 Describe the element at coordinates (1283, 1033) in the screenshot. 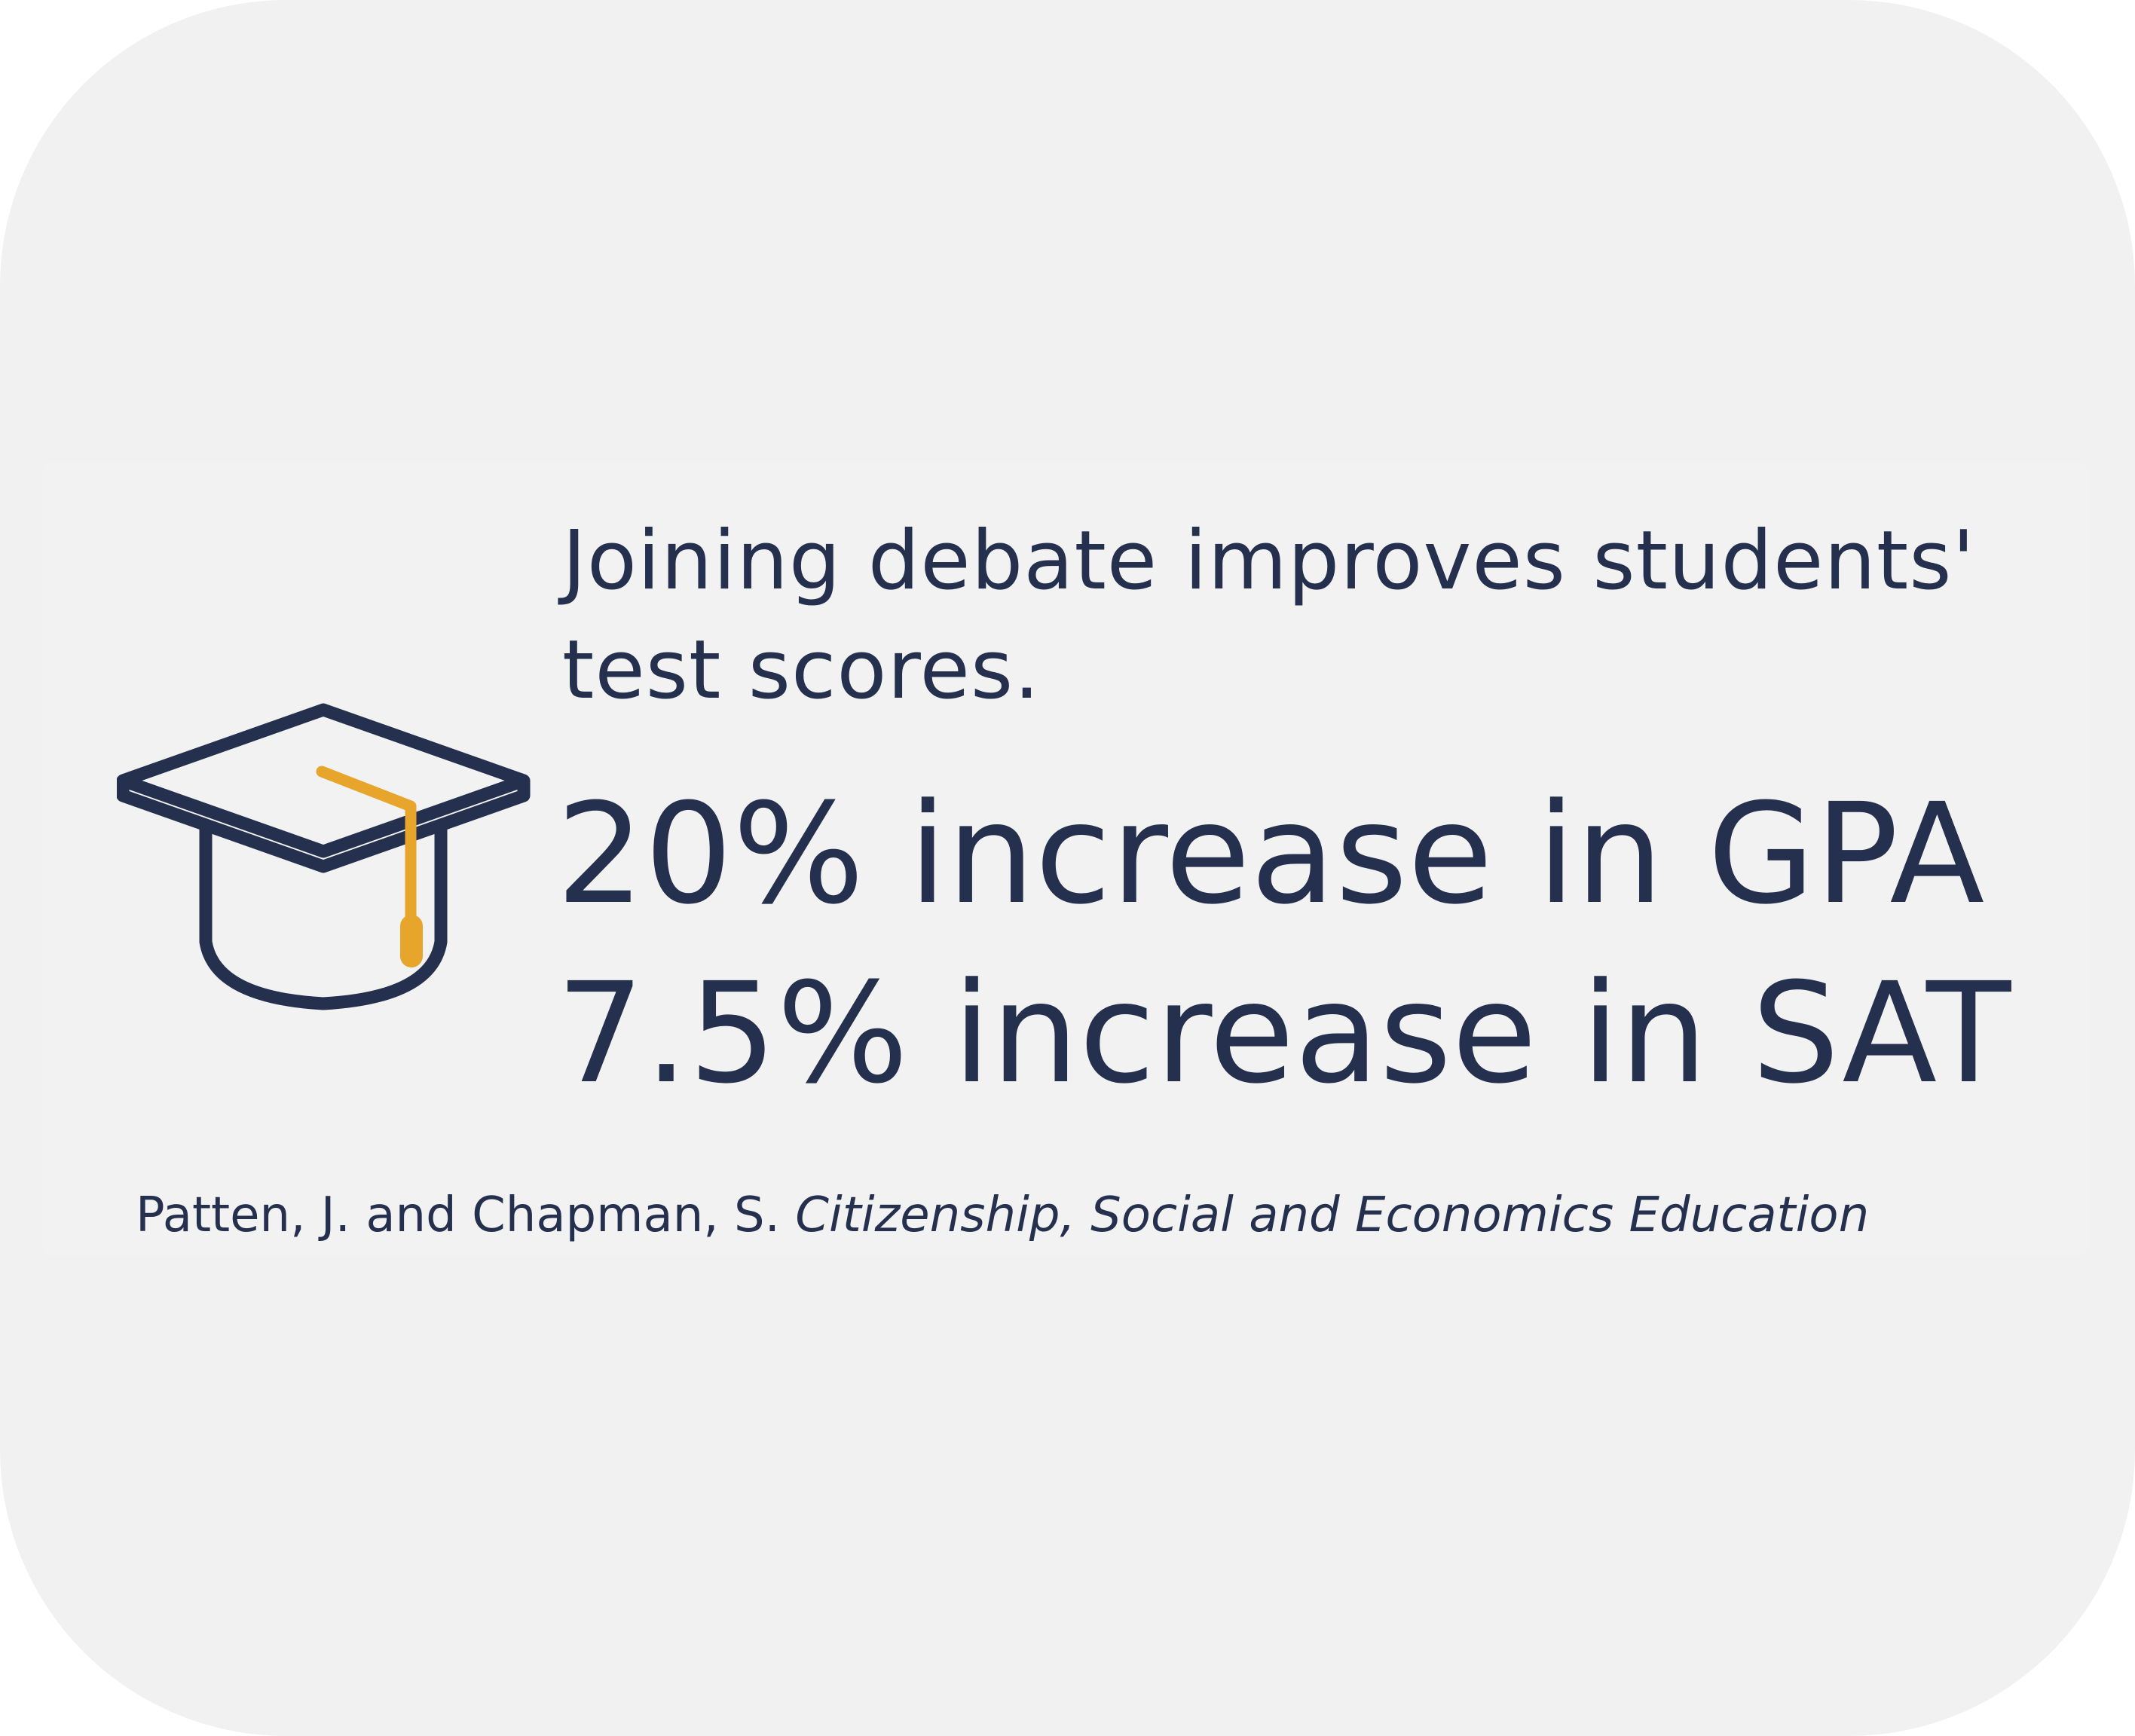

I see `sat-stat: 7.5% increase in SAT` at that location.